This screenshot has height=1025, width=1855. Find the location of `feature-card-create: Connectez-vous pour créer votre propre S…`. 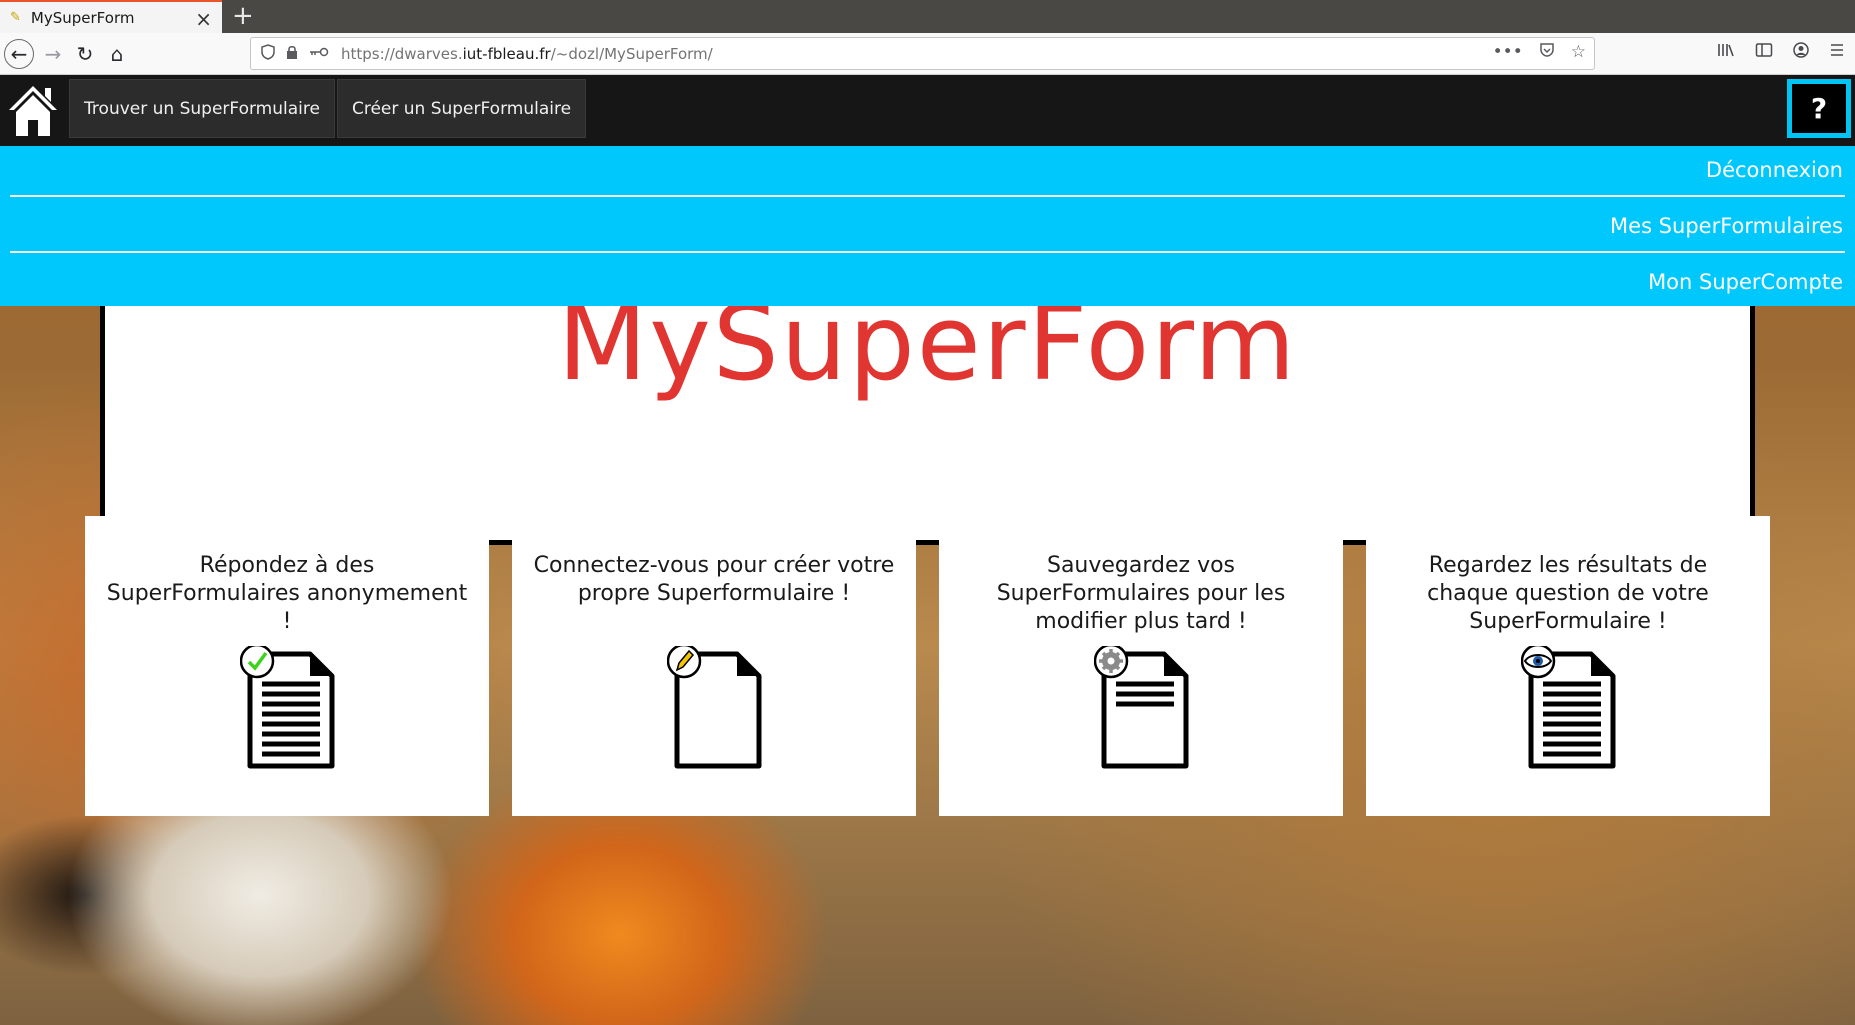

feature-card-create: Connectez-vous pour créer votre propre S… is located at coordinates (714, 666).